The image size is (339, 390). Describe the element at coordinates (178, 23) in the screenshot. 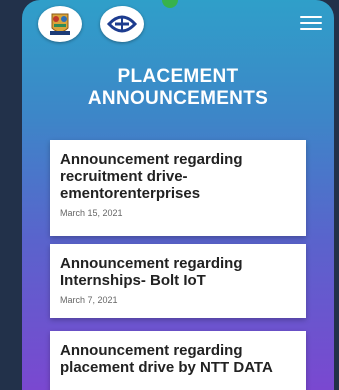

I see `top-bar` at that location.